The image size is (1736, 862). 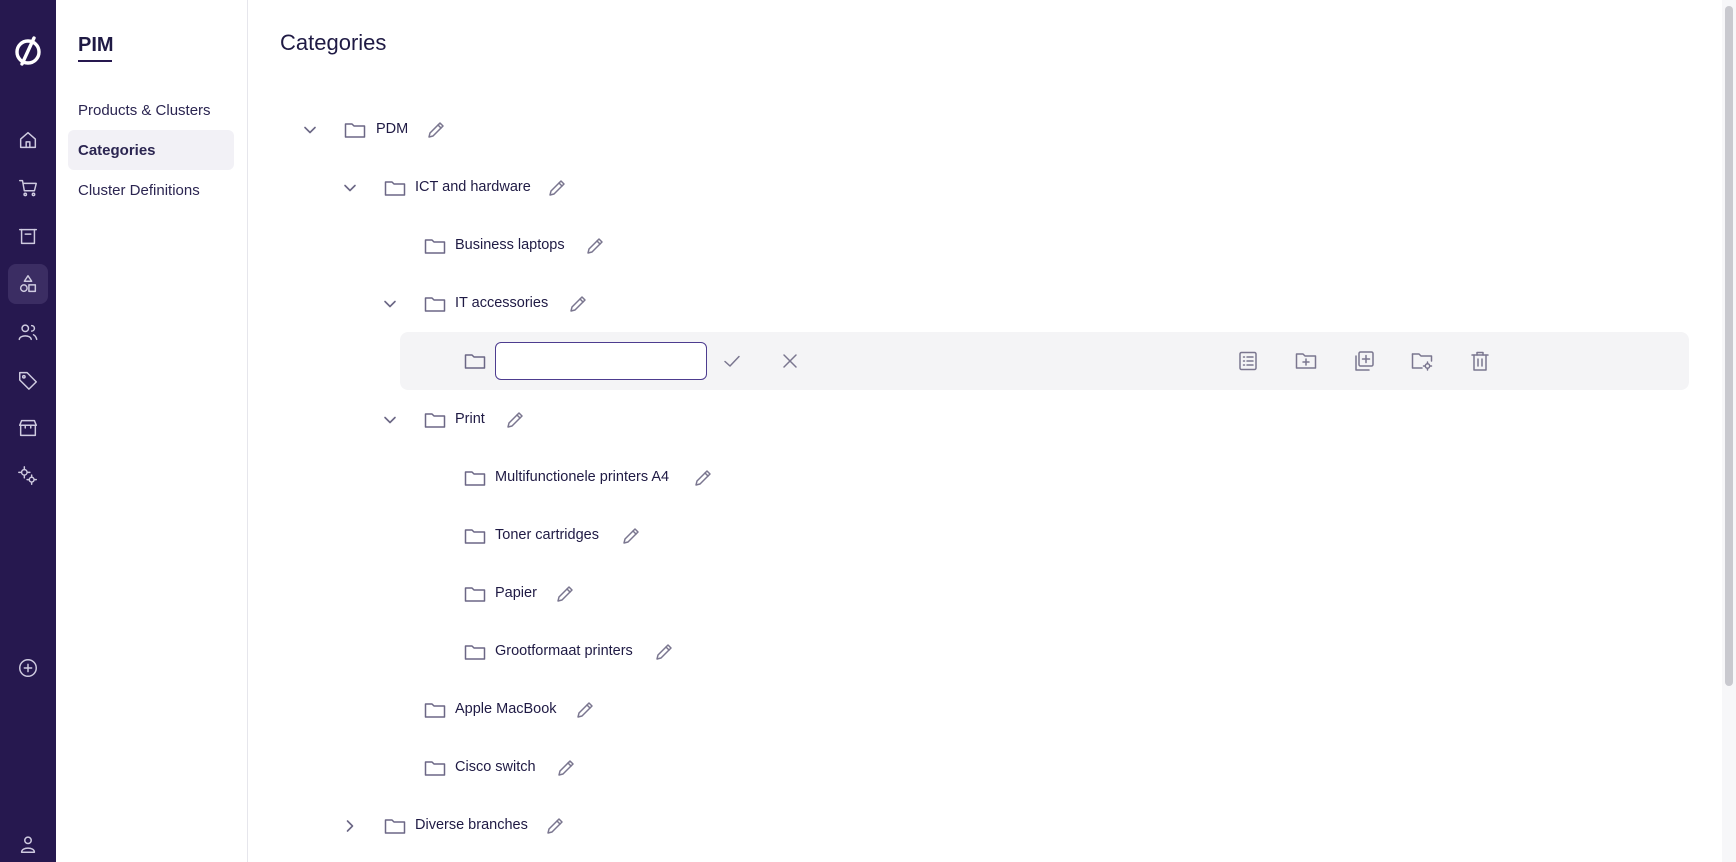 What do you see at coordinates (28, 284) in the screenshot?
I see `shapes-icon` at bounding box center [28, 284].